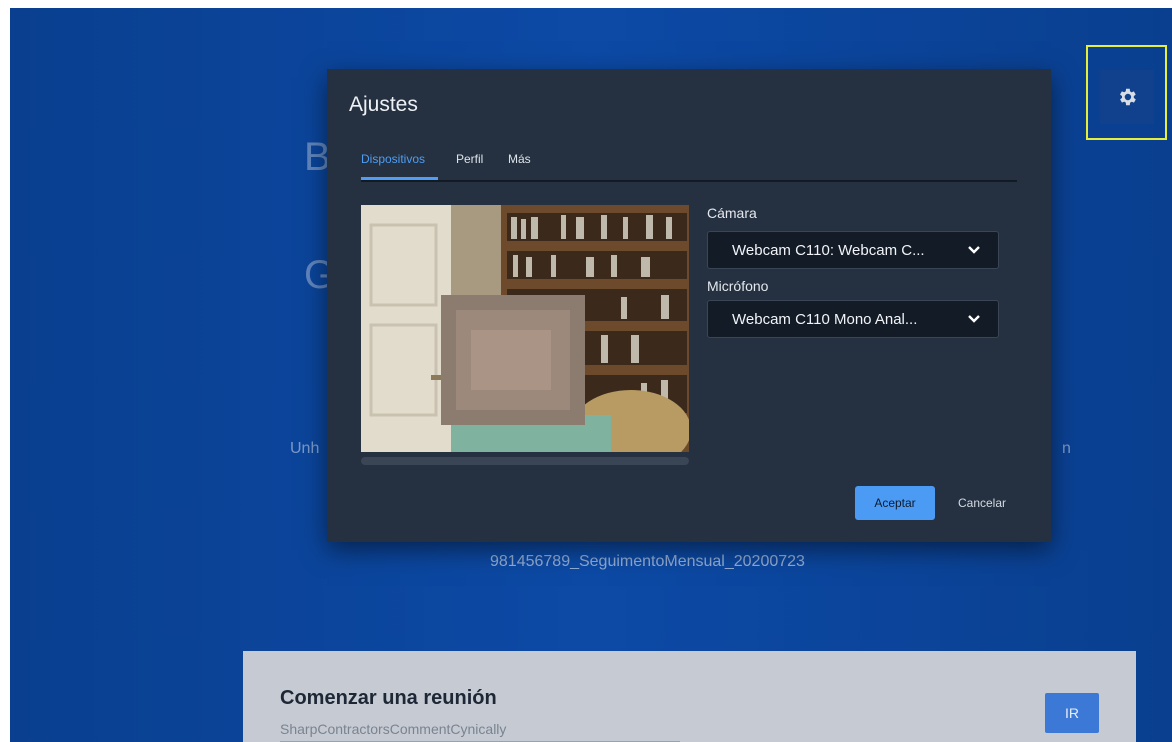  I want to click on tab-bar: Dispositivos Perfil Más, so click(689, 167).